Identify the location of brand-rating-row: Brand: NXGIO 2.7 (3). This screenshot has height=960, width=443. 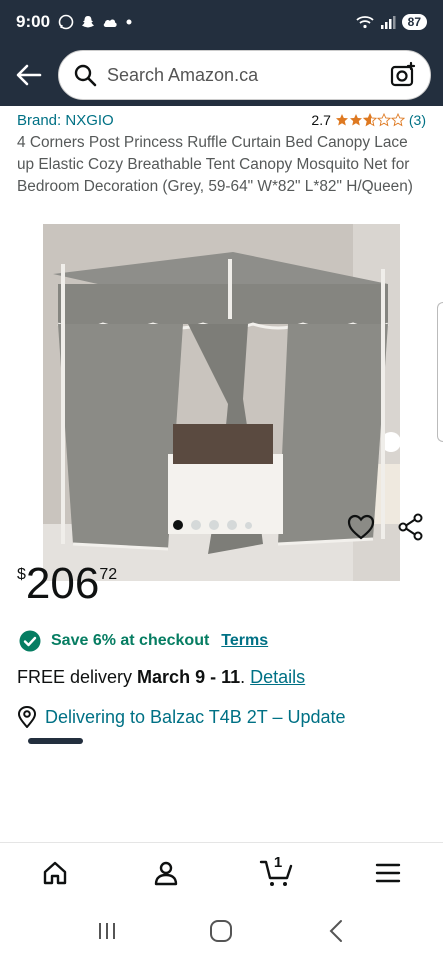
(221, 118).